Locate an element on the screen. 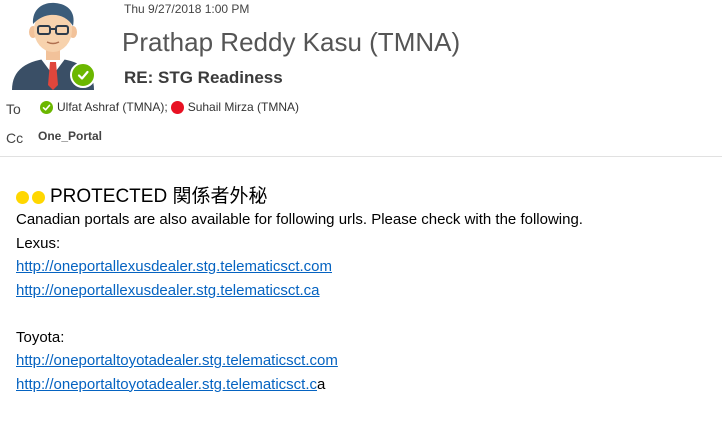  recipient-ulfat-ashraf: Ulfat Ashraf (TMNA); is located at coordinates (112, 107).